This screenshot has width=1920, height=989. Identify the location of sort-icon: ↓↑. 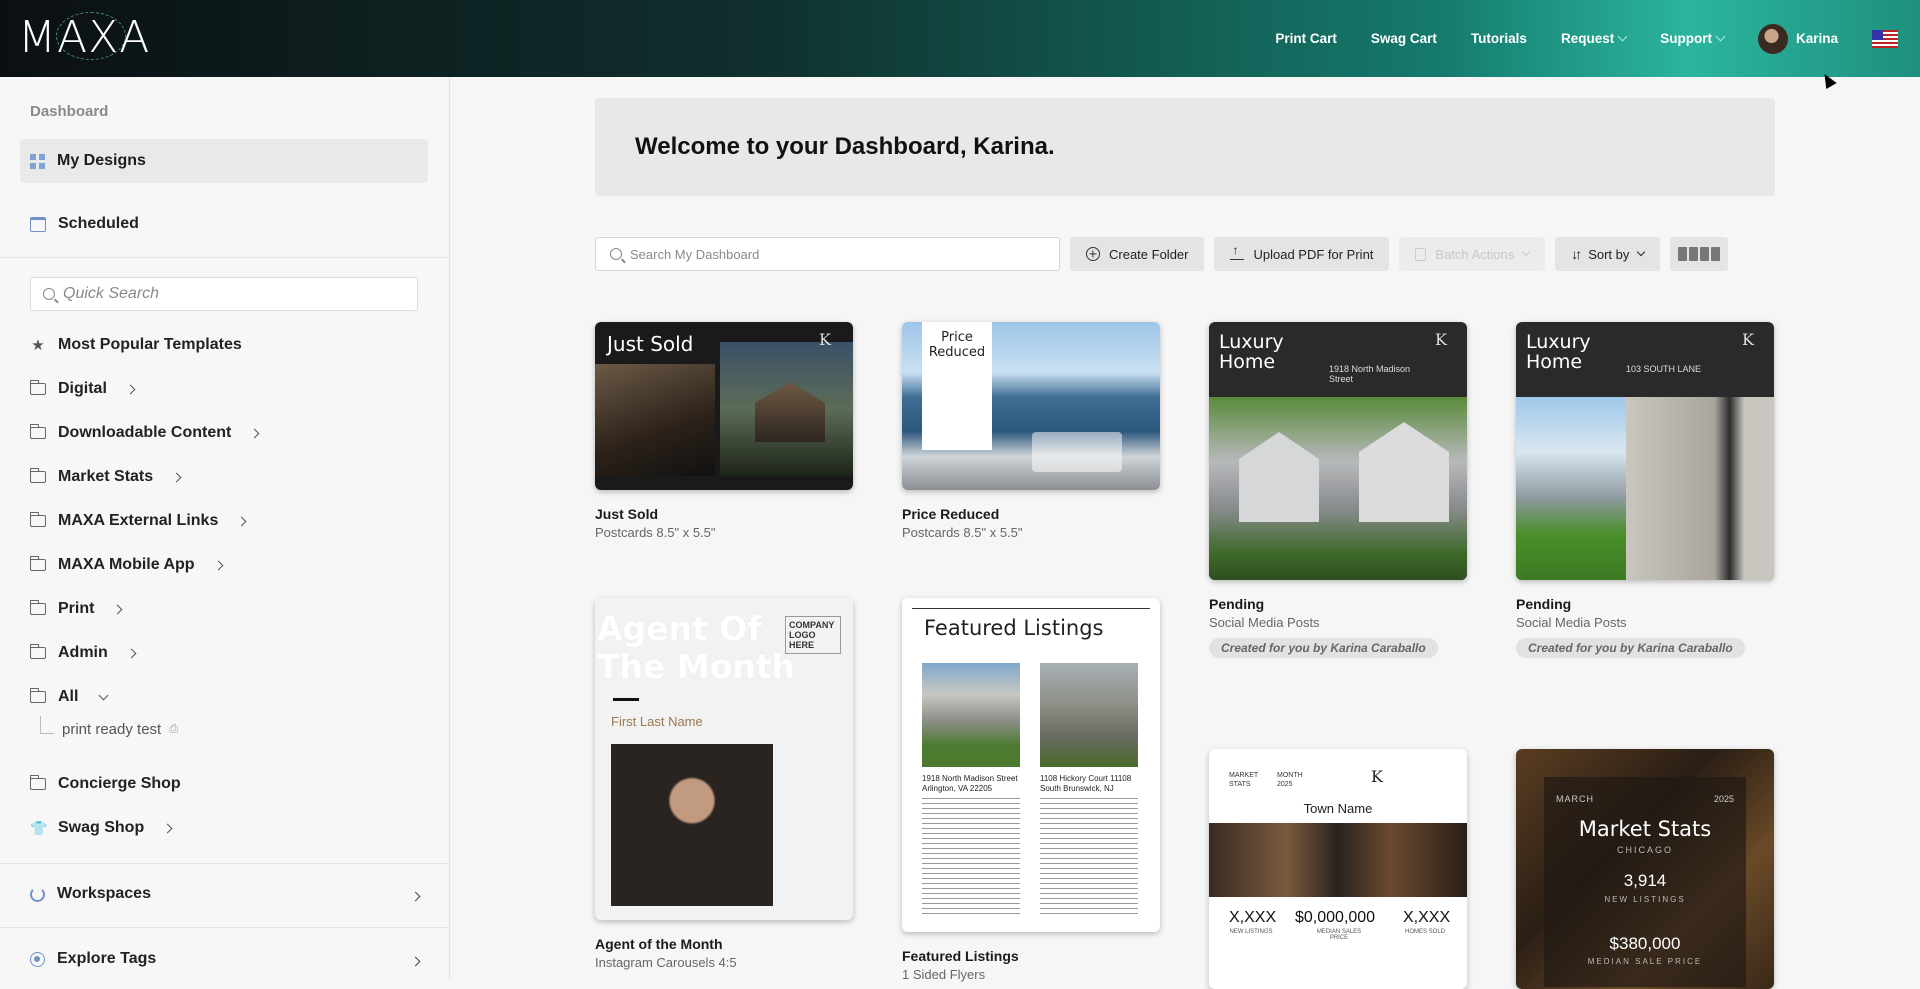
(1576, 254).